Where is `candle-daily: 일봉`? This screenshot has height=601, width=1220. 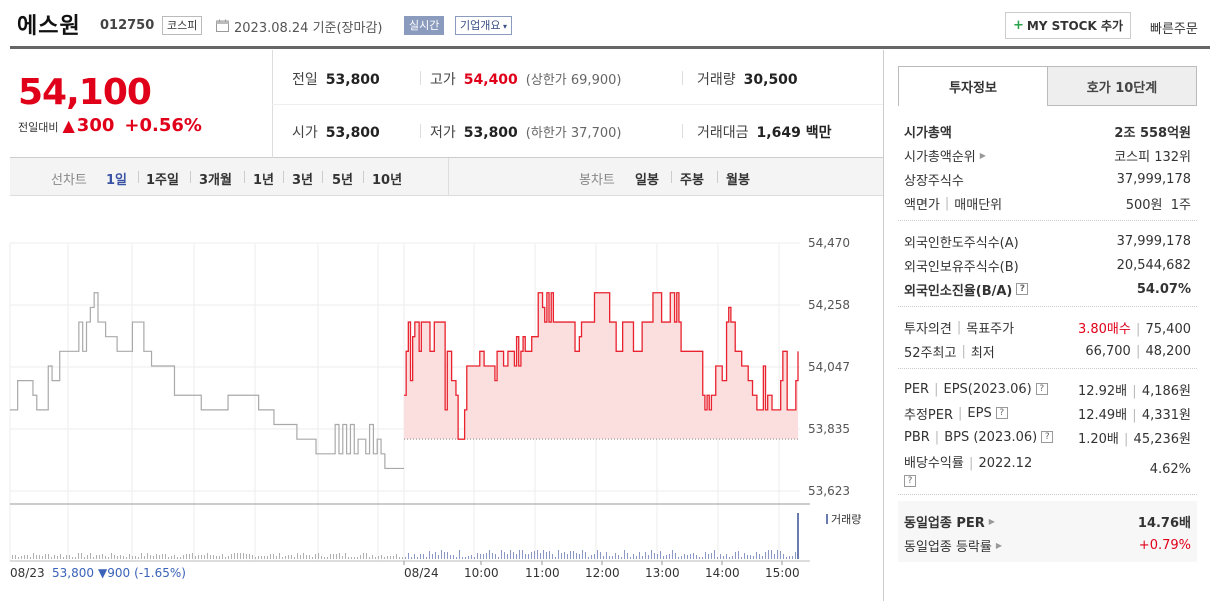
candle-daily: 일봉 is located at coordinates (647, 178).